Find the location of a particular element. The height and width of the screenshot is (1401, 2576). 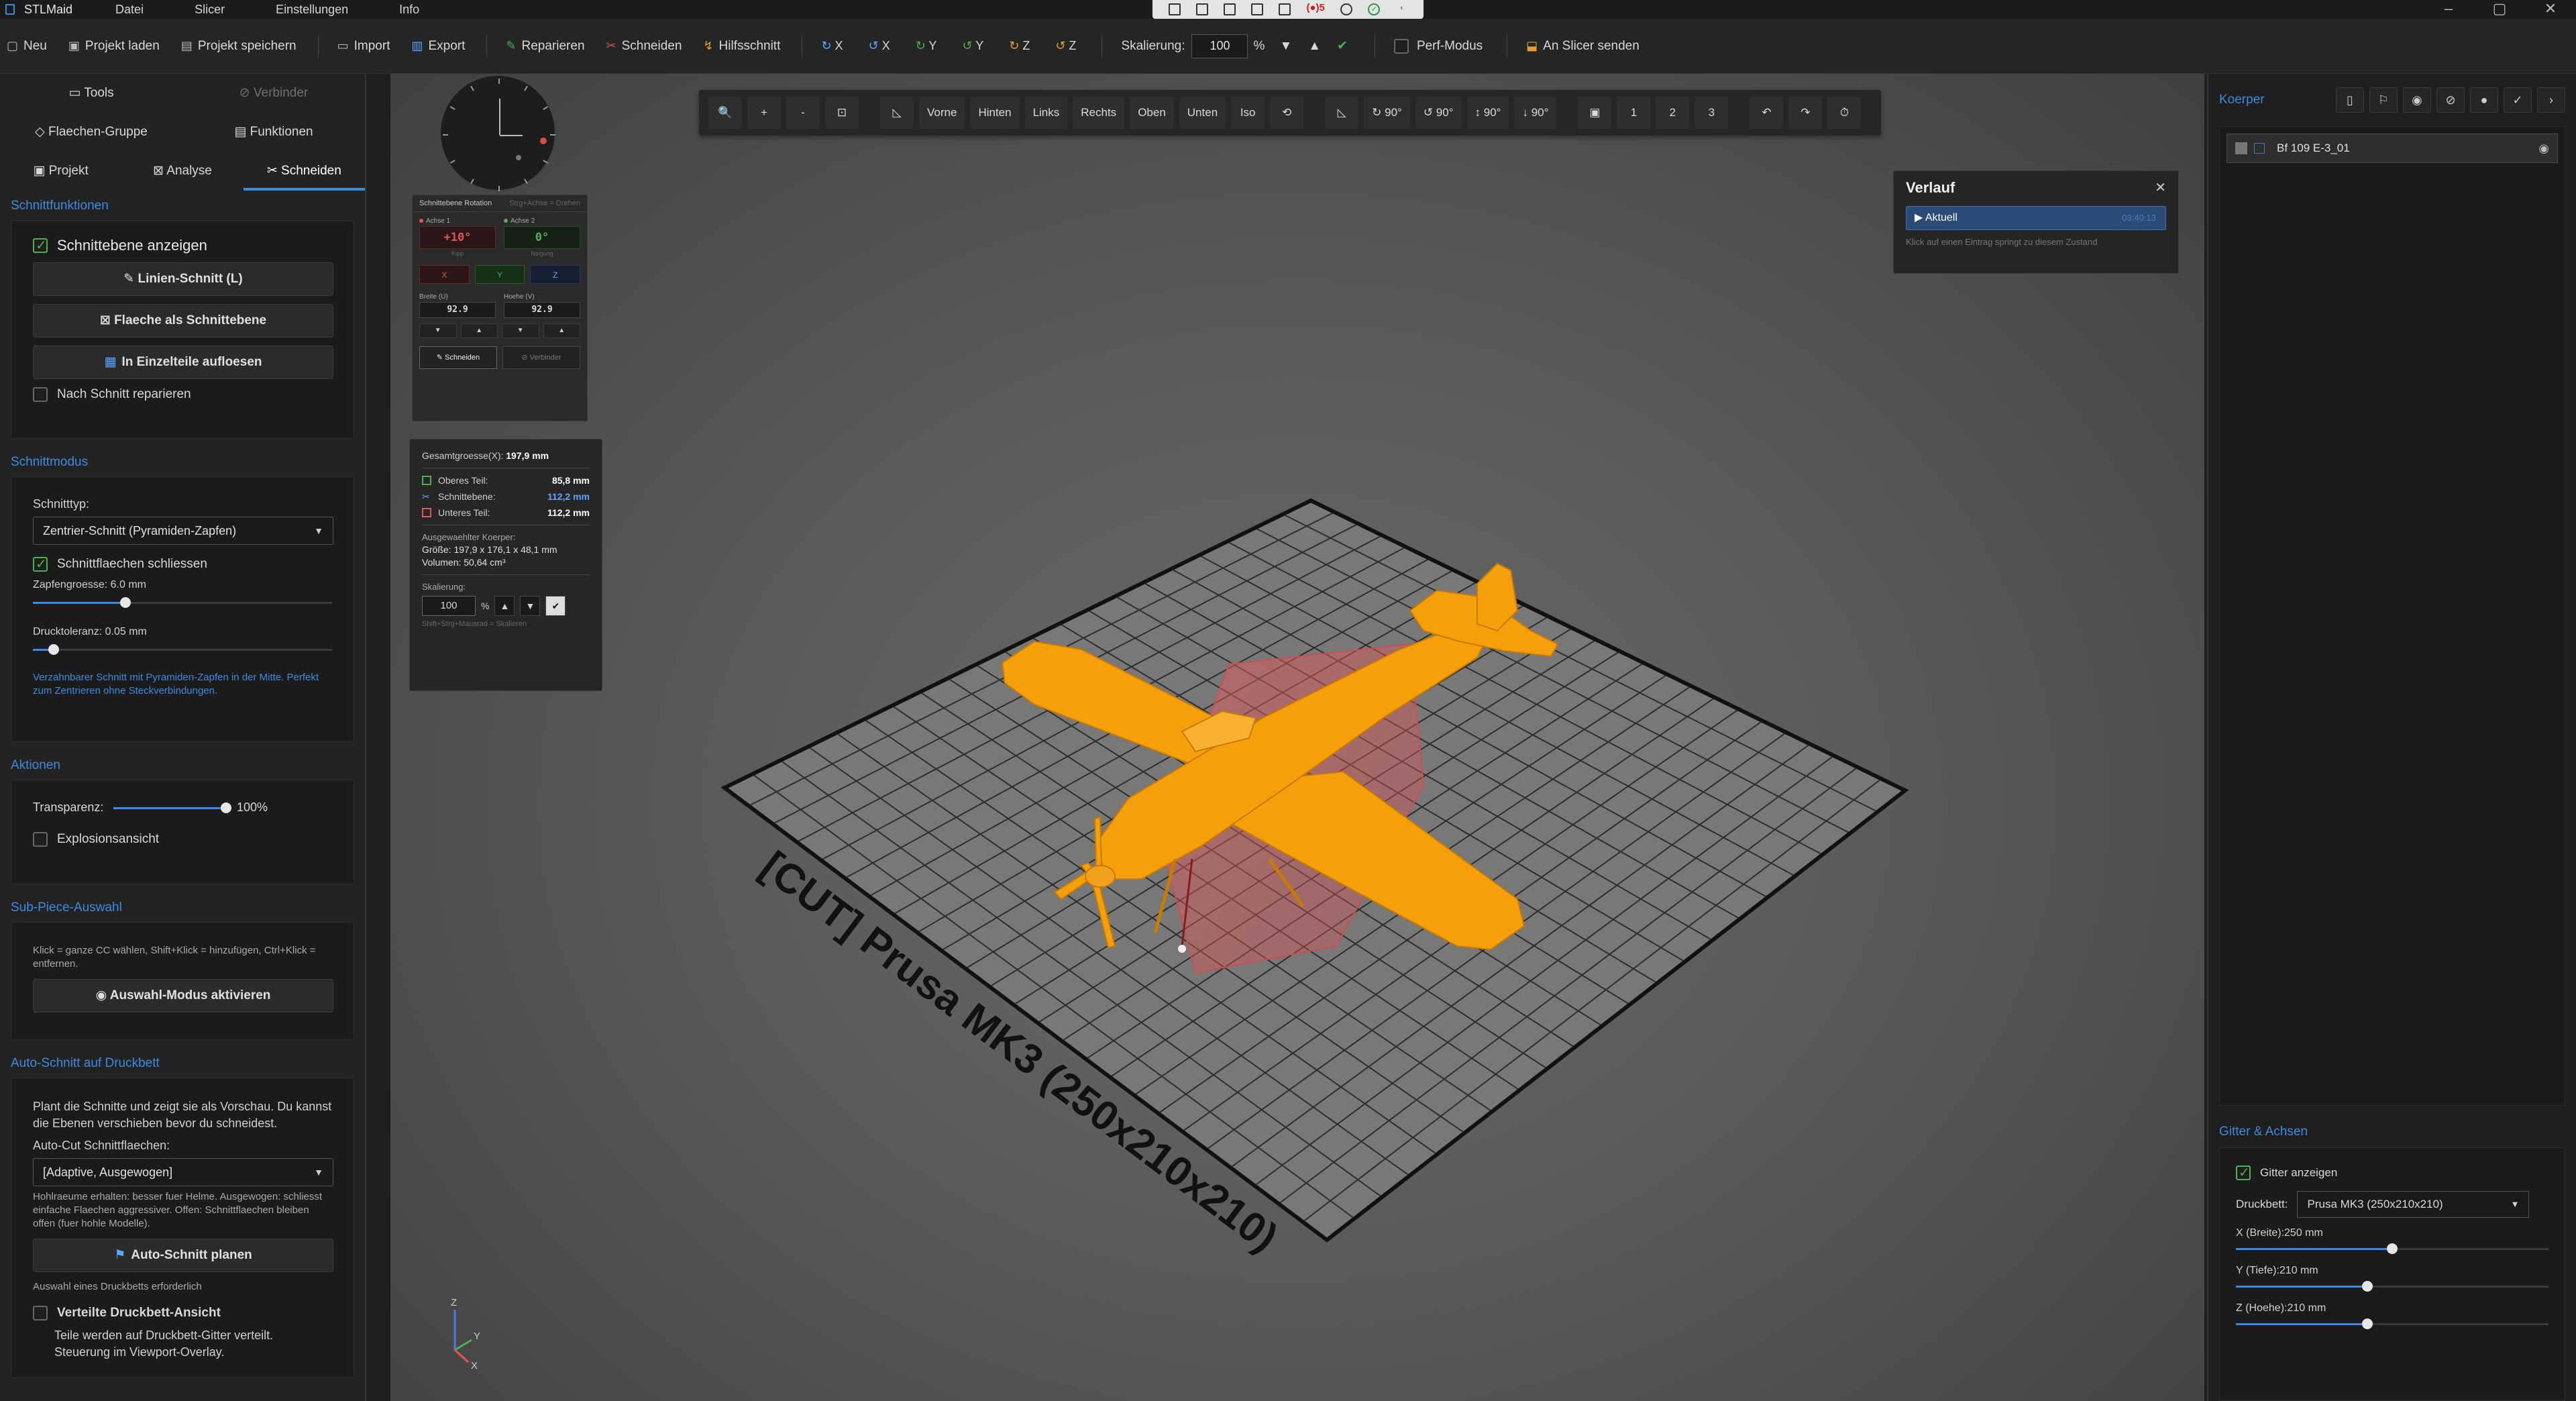

video-icon is located at coordinates (1201, 9).